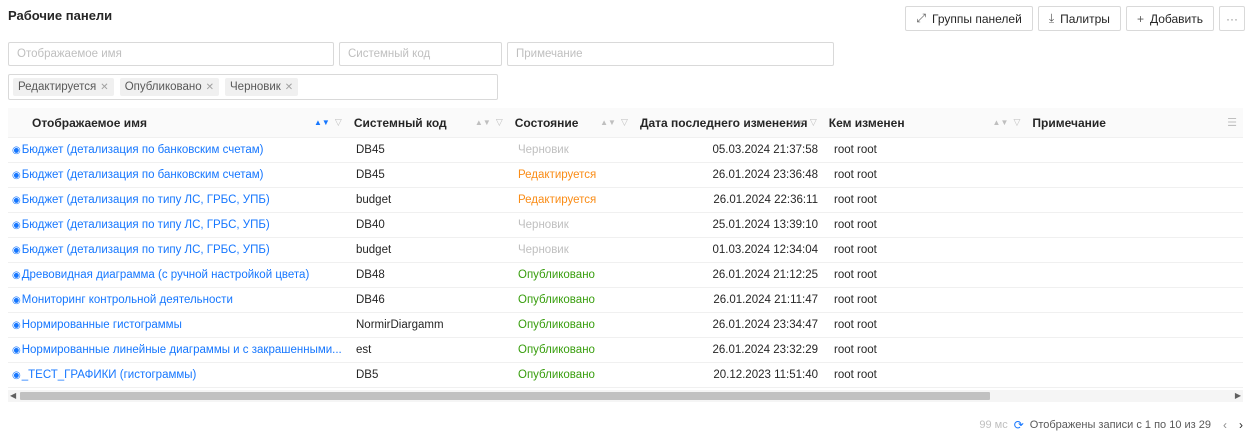 This screenshot has width=1251, height=435. I want to click on dashboard-link: ◉ _ТЕСТ_ГРАФИКИ (гистограммы), so click(178, 375).